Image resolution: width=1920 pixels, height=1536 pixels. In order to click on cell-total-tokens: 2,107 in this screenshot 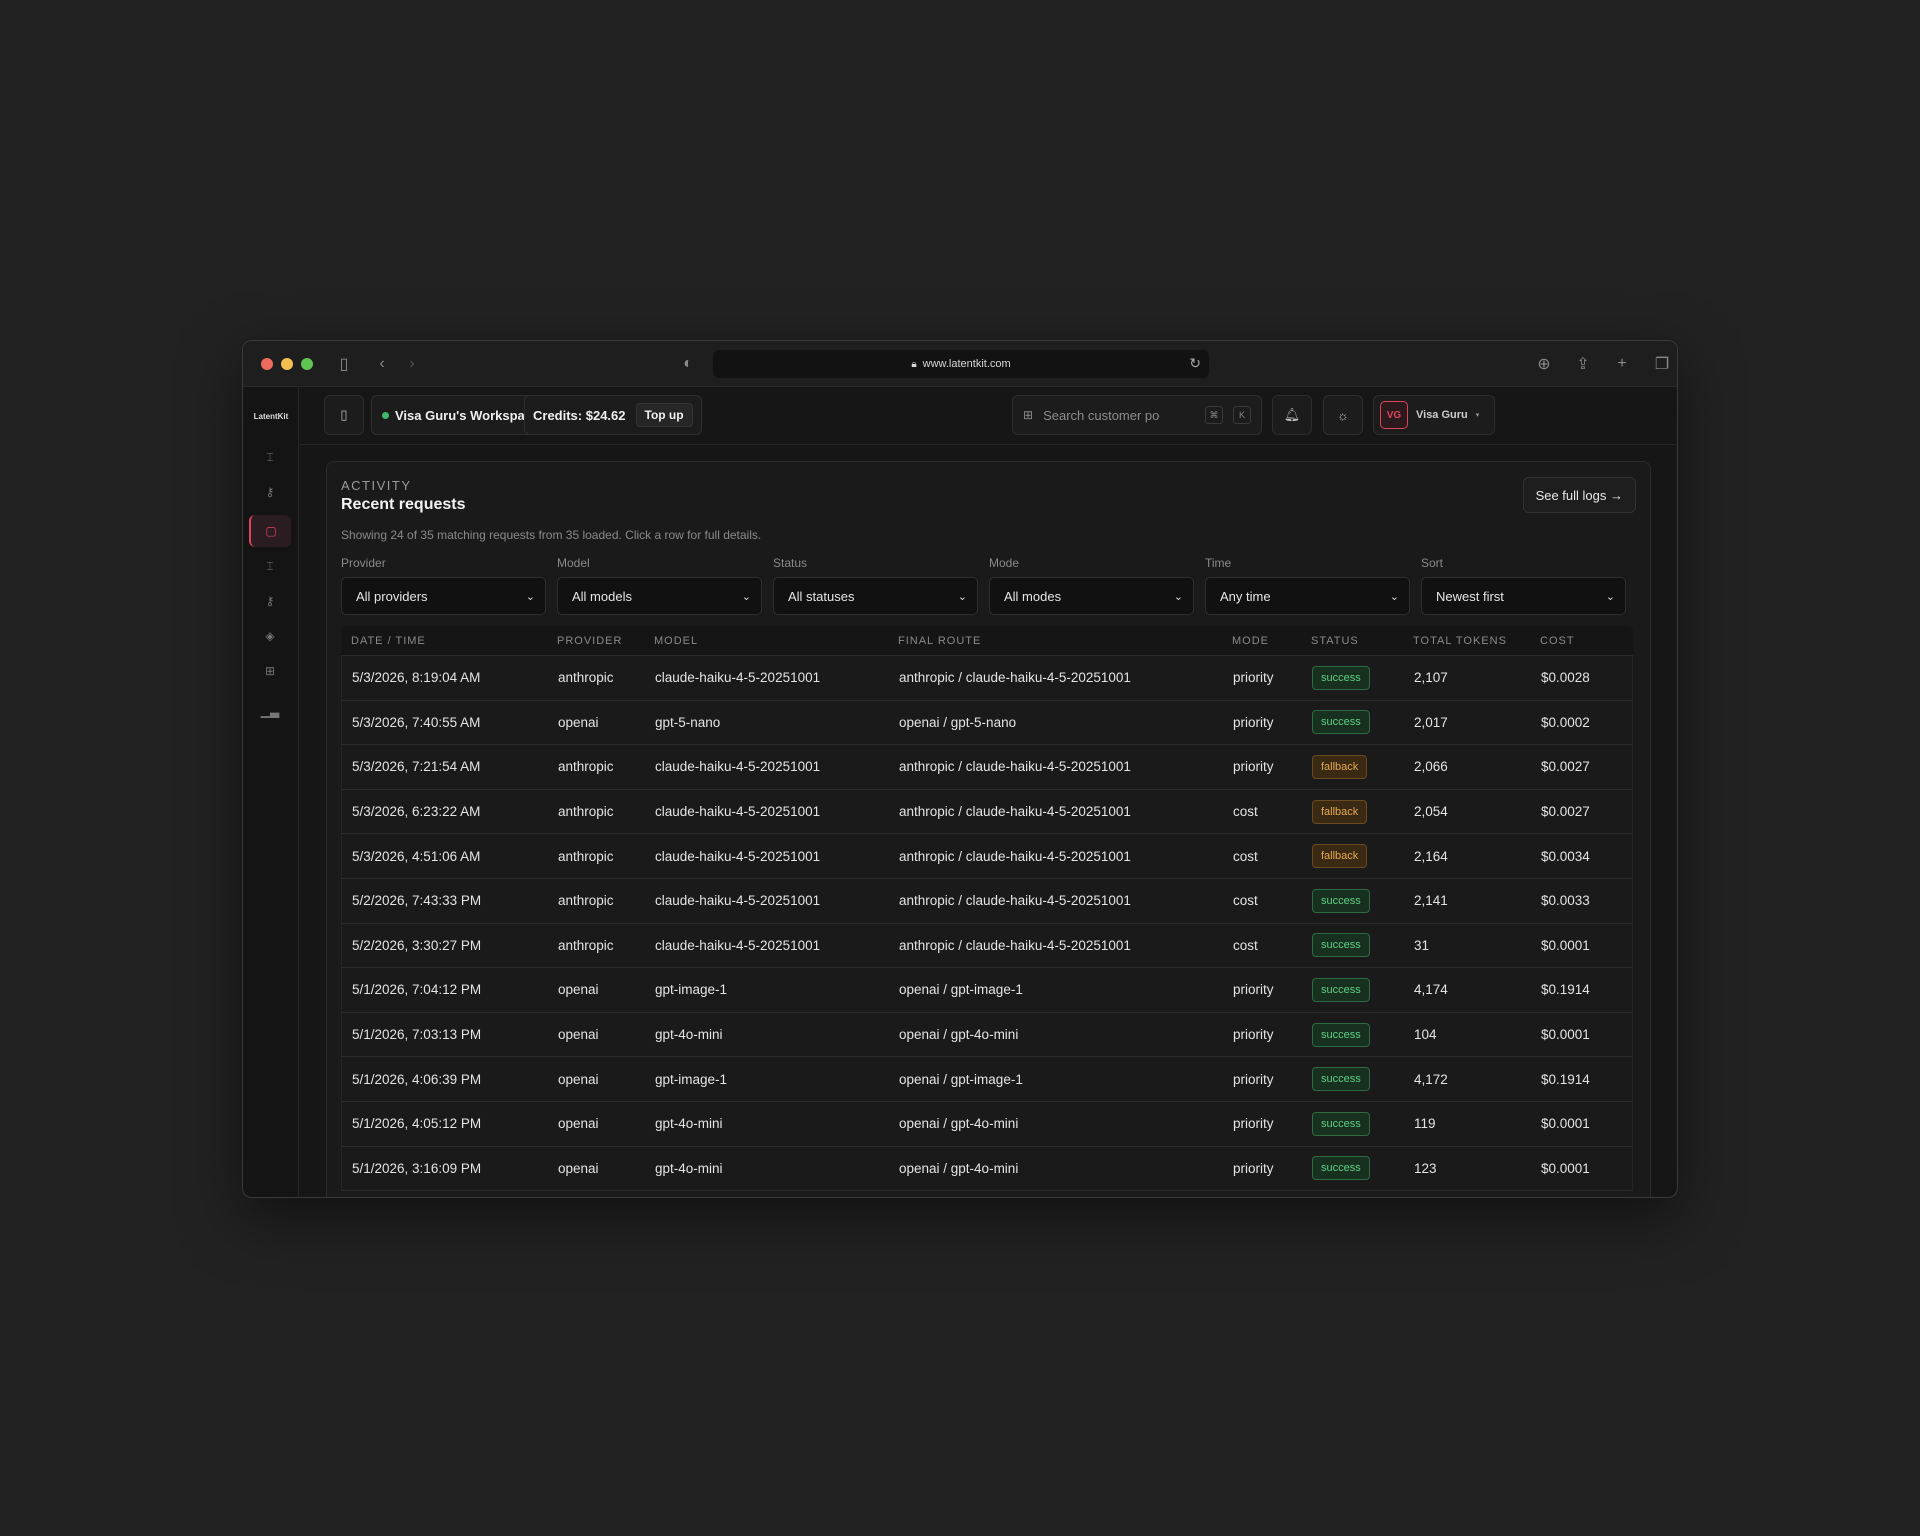, I will do `click(1431, 678)`.